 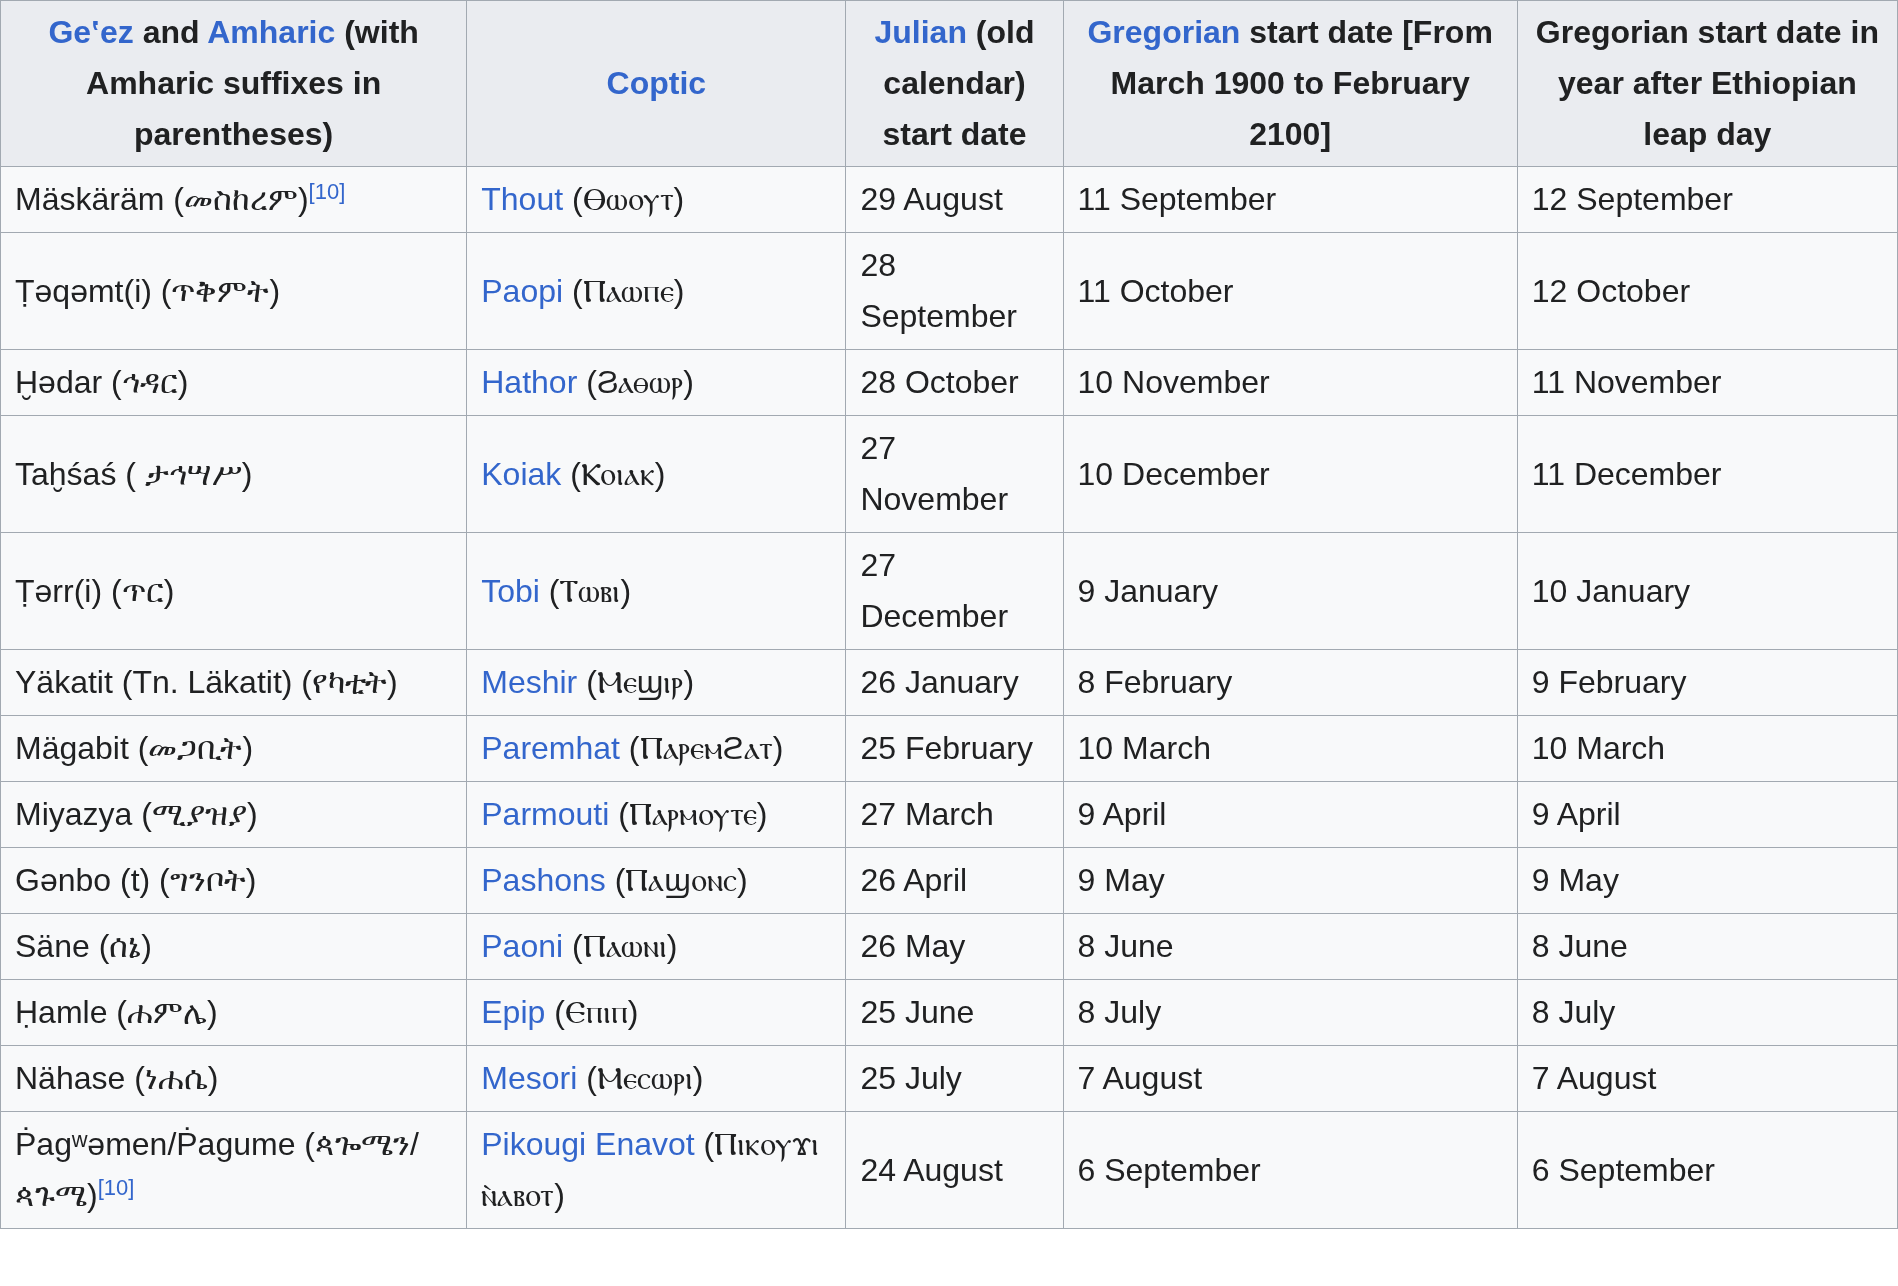 I want to click on month-name: Mäskäräm (መስከረም)$^{[10]}$, so click(x=180, y=199).